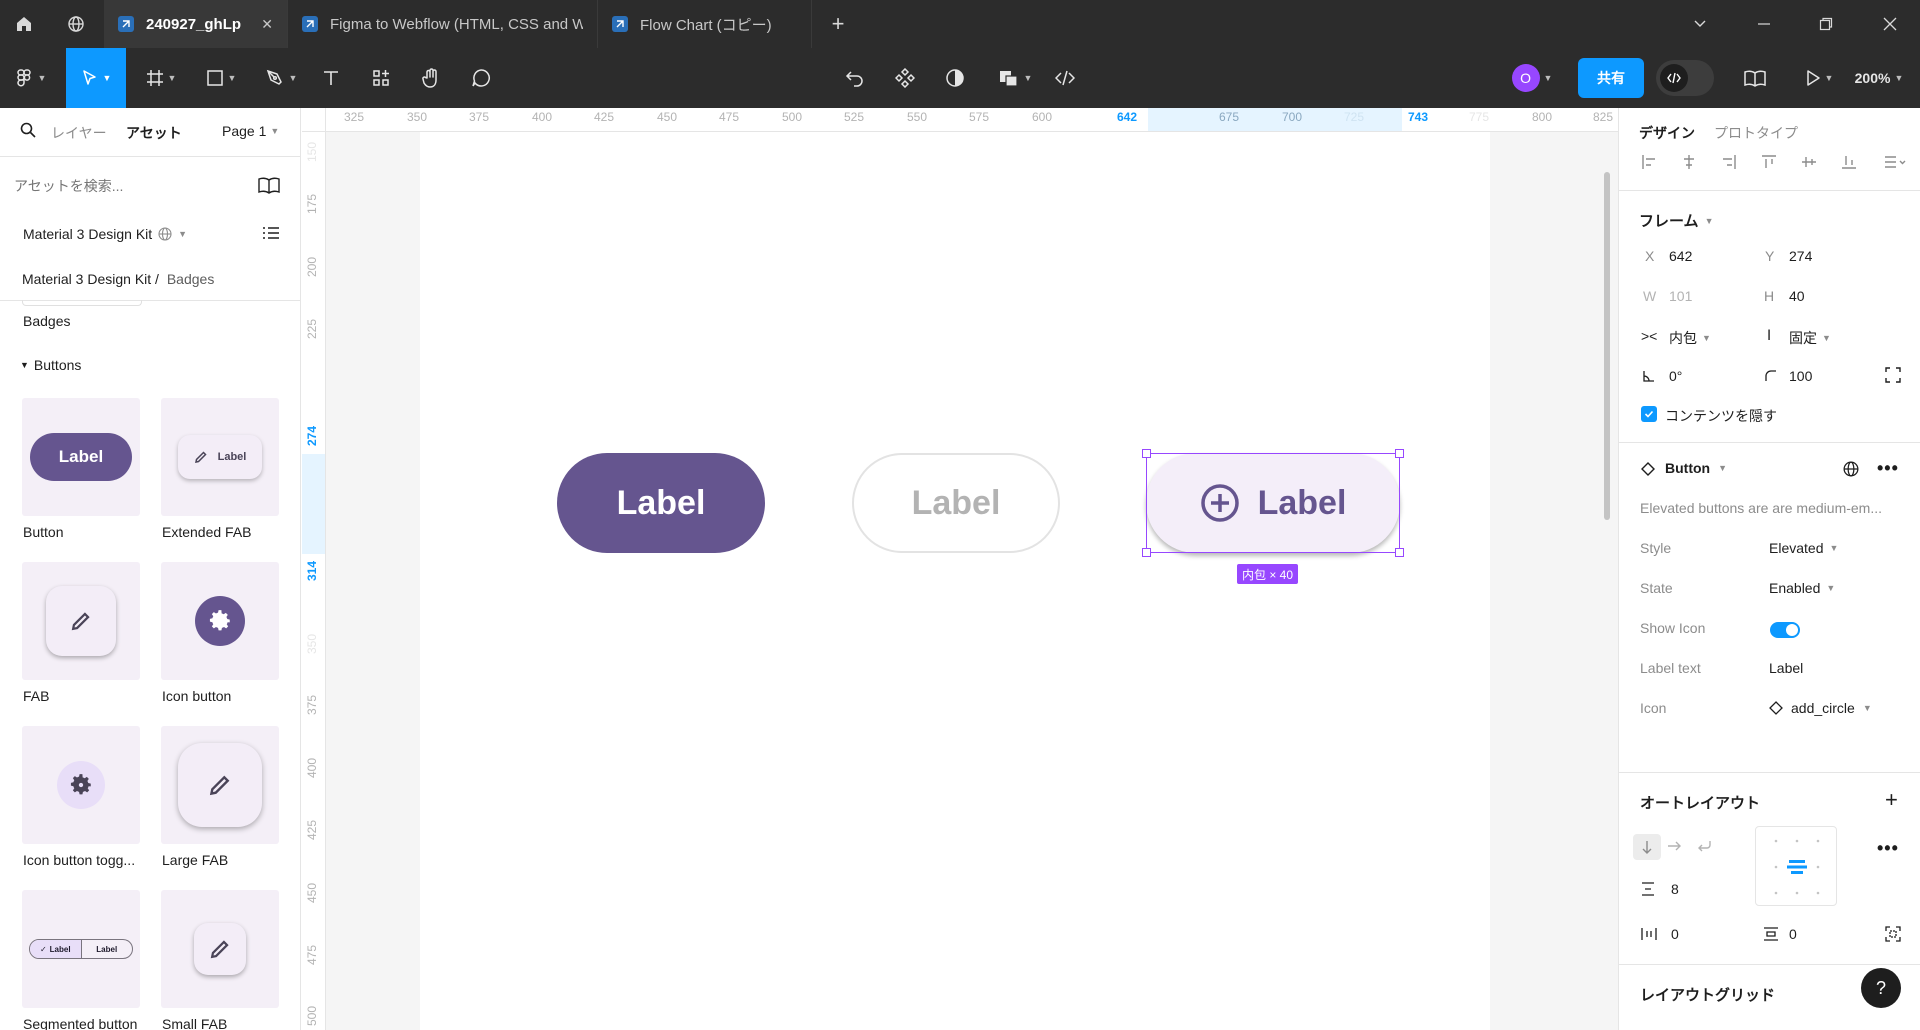 The width and height of the screenshot is (1920, 1030). I want to click on close-window-icon, so click(1890, 24).